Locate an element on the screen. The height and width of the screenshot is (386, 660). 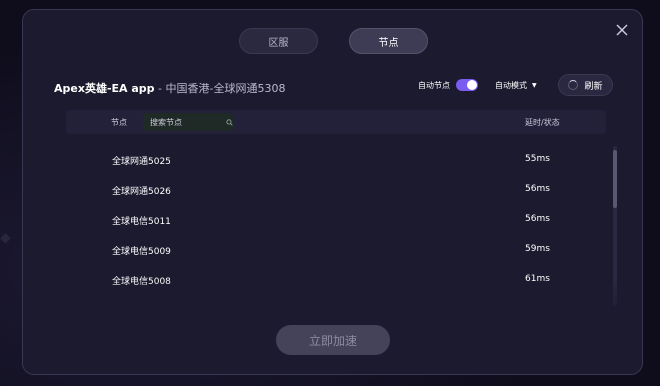
node-latency: 59ms is located at coordinates (537, 249).